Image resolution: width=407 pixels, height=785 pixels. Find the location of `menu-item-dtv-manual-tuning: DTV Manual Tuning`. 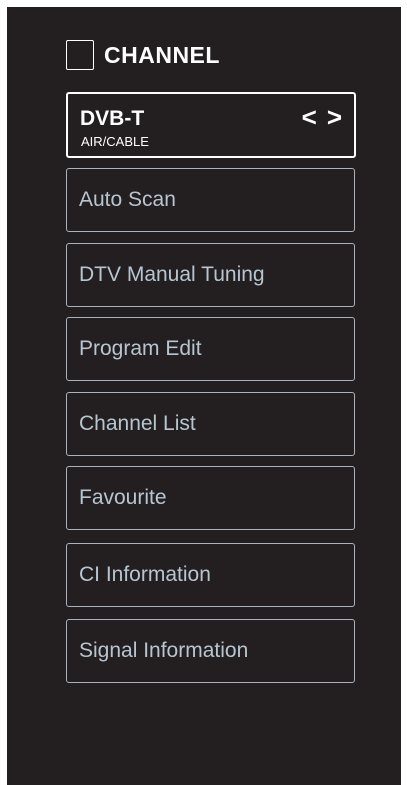

menu-item-dtv-manual-tuning: DTV Manual Tuning is located at coordinates (210, 275).